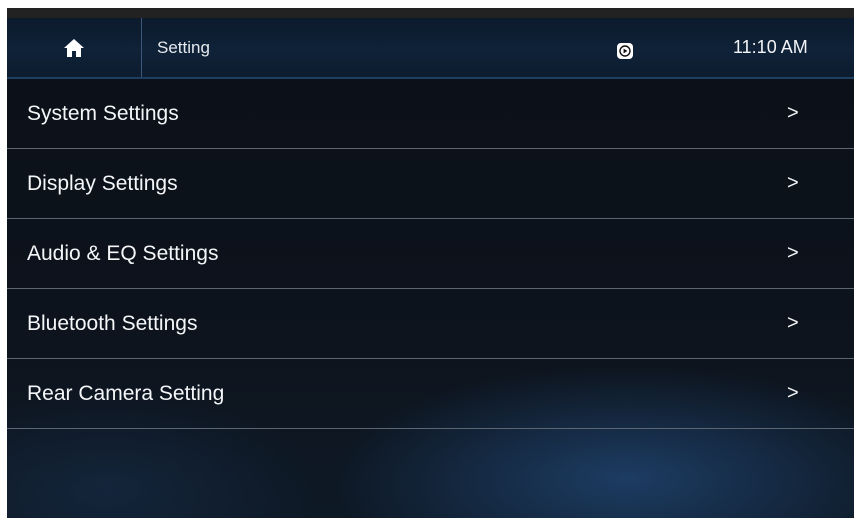 This screenshot has height=518, width=854. What do you see at coordinates (430, 48) in the screenshot?
I see `header-bar: Setting 11:10 AM` at bounding box center [430, 48].